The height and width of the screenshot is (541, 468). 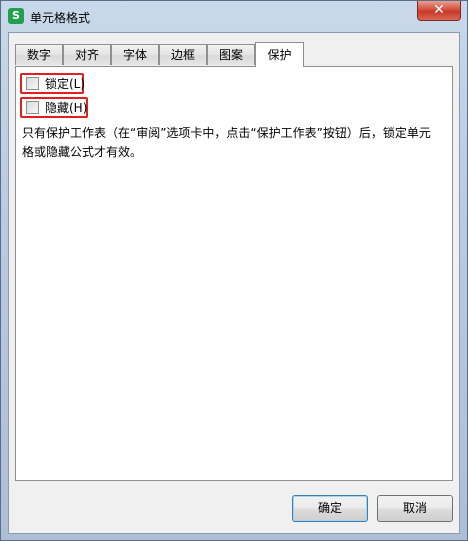 What do you see at coordinates (60, 18) in the screenshot?
I see `dialog-title: 单元格格式` at bounding box center [60, 18].